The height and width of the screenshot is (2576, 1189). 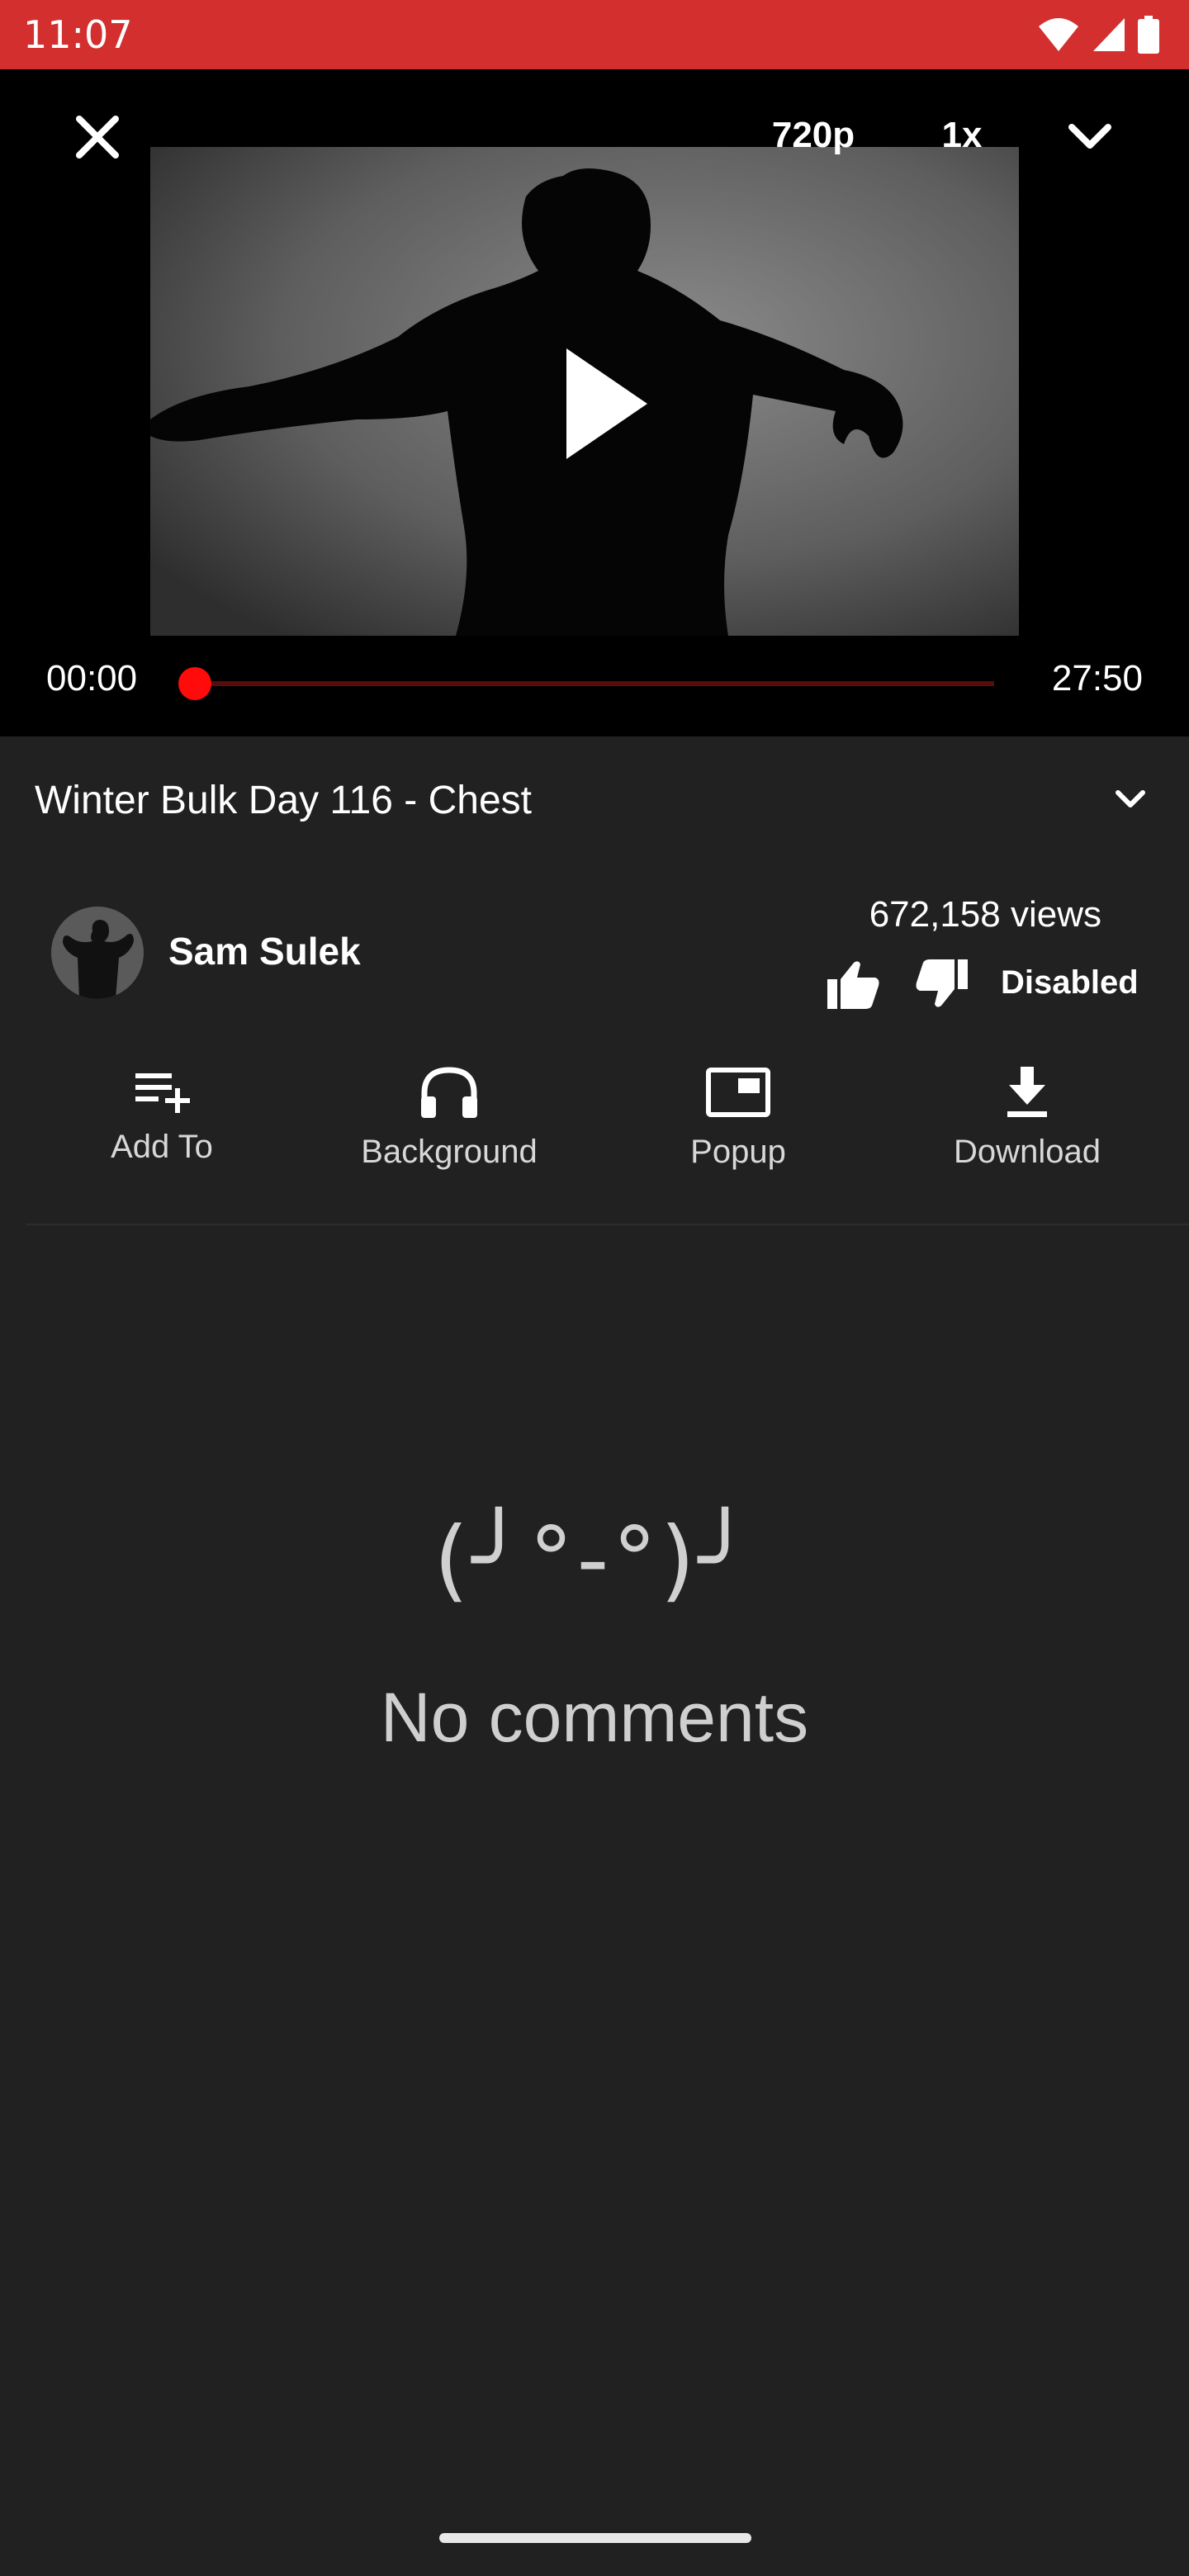 I want to click on picture-in-picture-icon, so click(x=738, y=1092).